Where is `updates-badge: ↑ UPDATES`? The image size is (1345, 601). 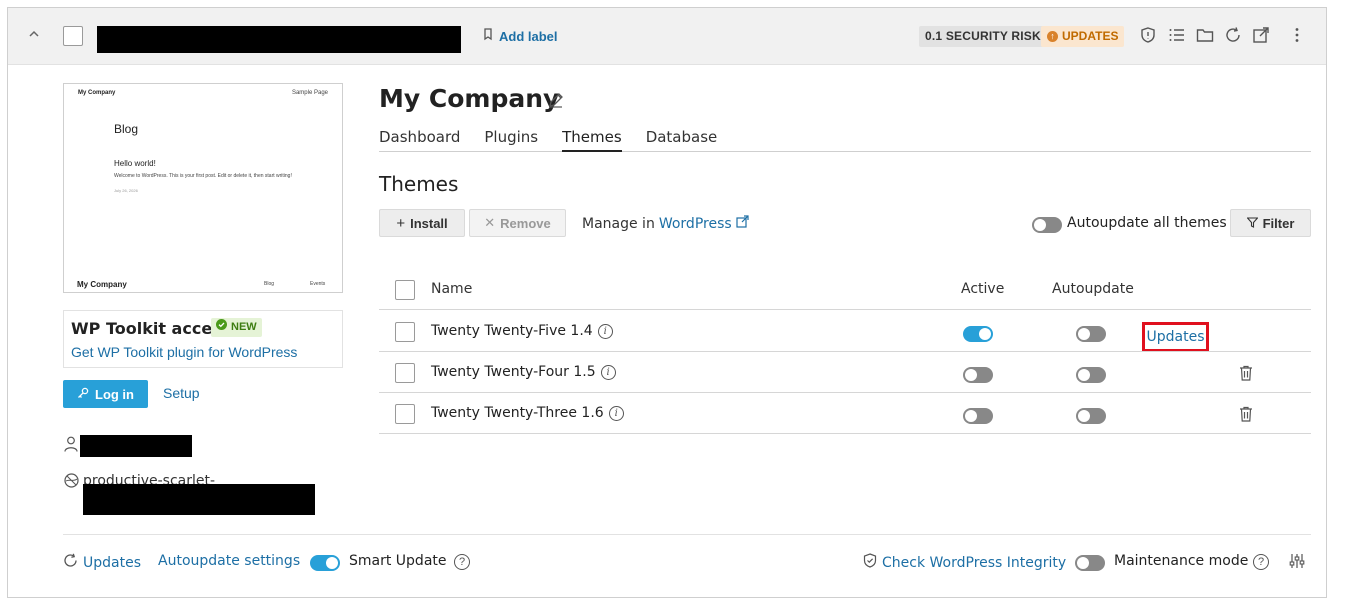 updates-badge: ↑ UPDATES is located at coordinates (1083, 36).